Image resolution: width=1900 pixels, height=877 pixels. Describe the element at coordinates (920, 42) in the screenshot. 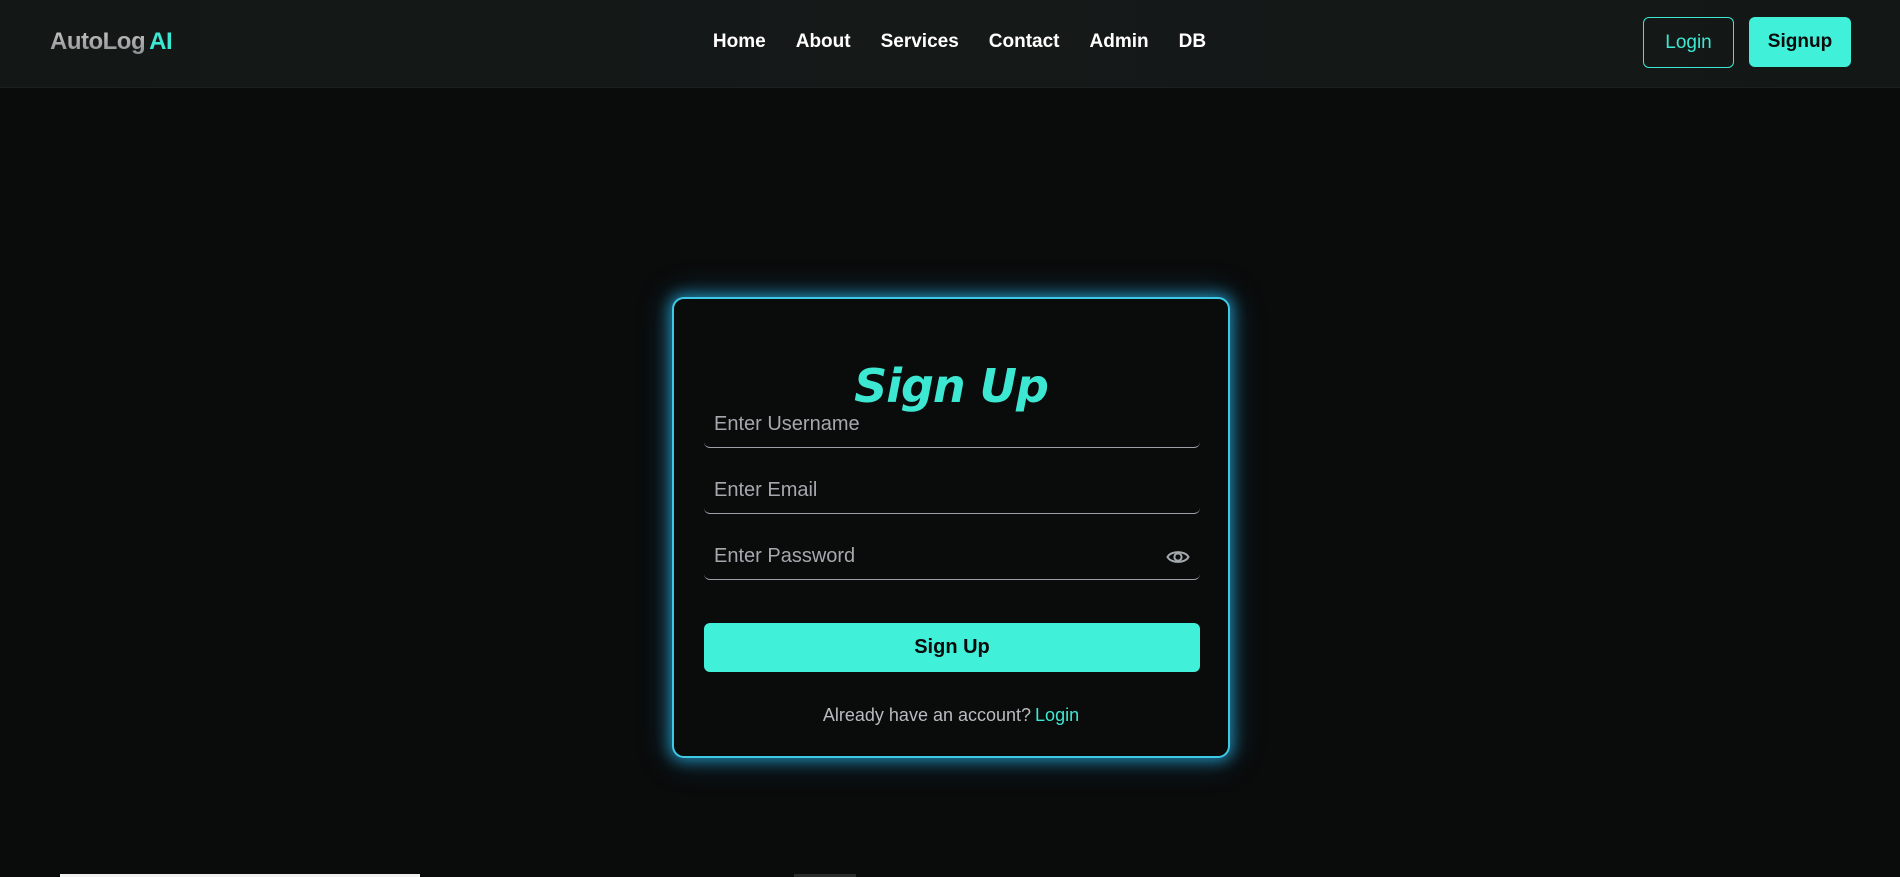

I see `nav-link-services: Services` at that location.